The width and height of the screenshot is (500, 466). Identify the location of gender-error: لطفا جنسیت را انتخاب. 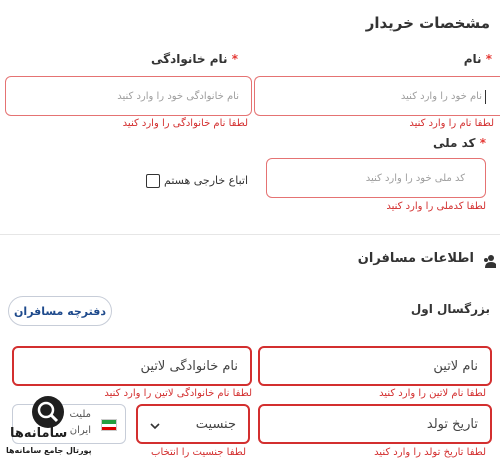
(198, 452).